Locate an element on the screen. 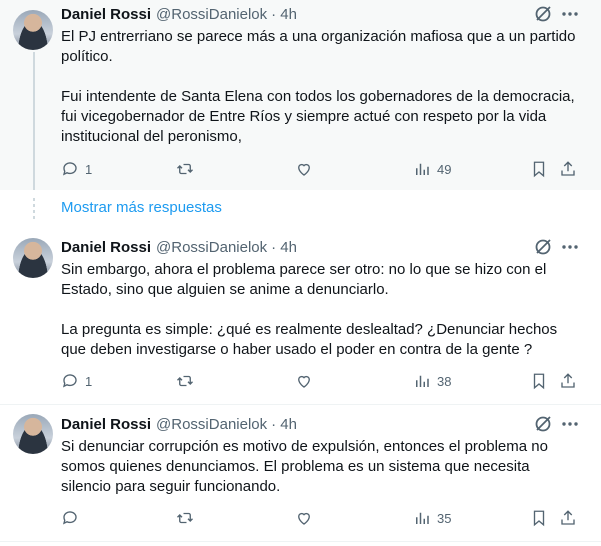 This screenshot has width=601, height=546. views-button: 49 is located at coordinates (432, 169).